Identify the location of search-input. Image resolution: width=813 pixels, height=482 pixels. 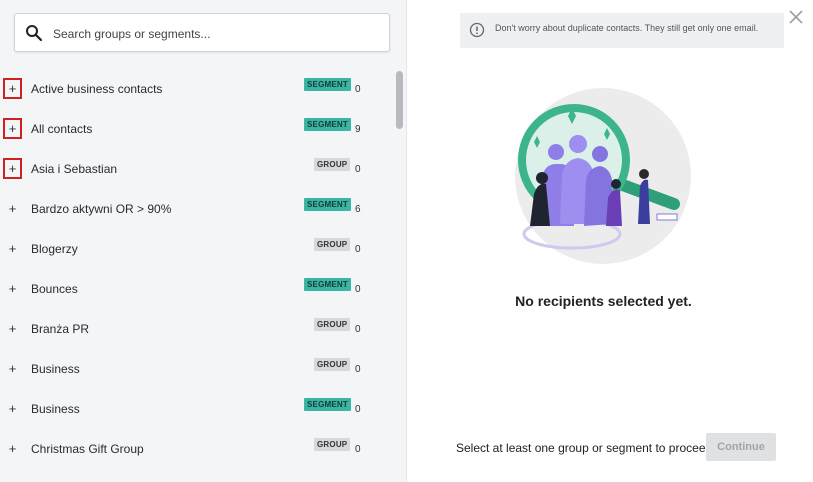
(213, 34).